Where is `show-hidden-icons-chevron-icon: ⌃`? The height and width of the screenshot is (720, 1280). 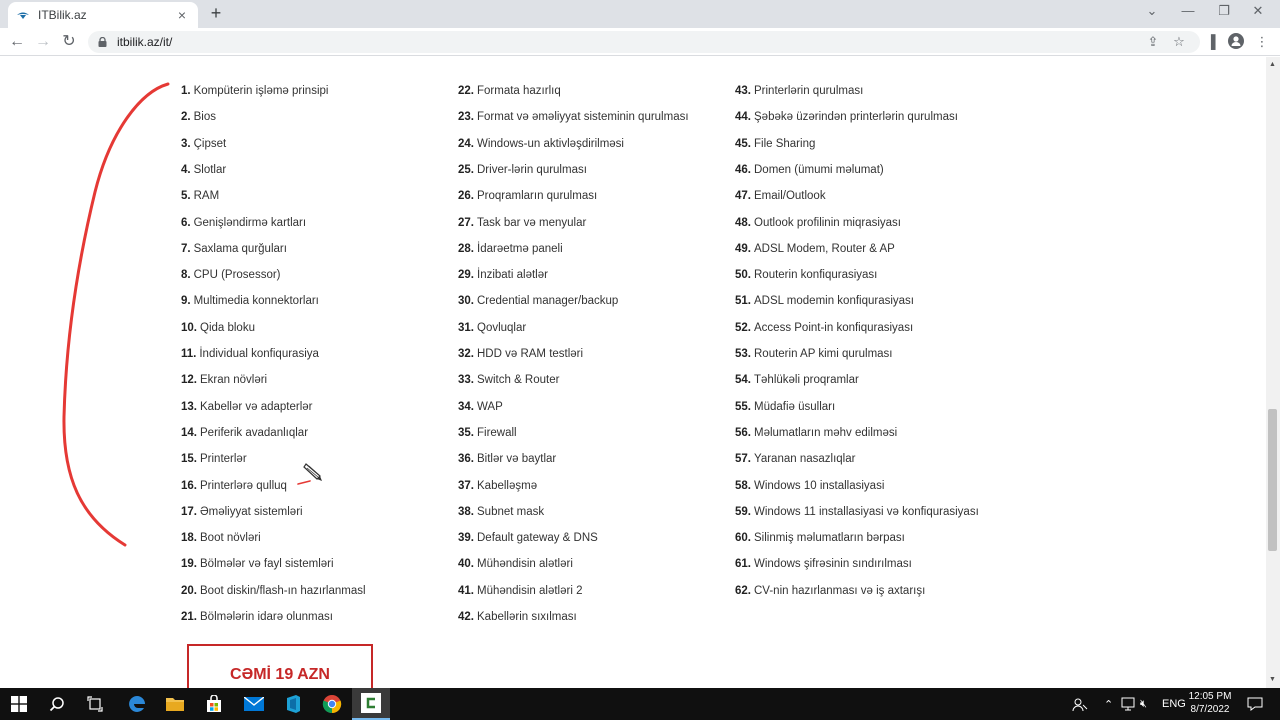 show-hidden-icons-chevron-icon: ⌃ is located at coordinates (1108, 704).